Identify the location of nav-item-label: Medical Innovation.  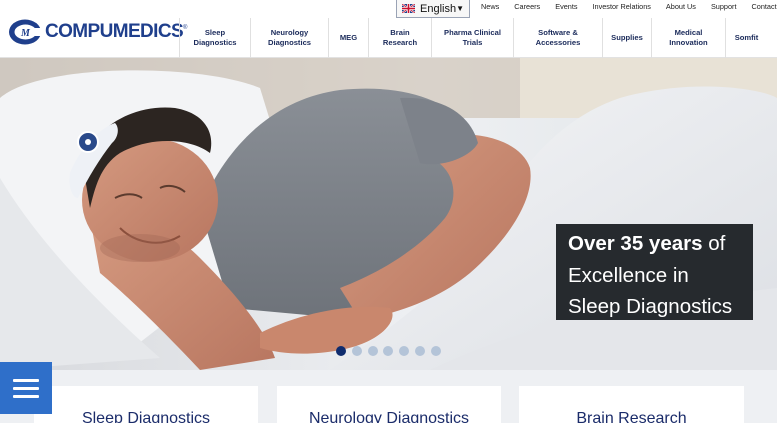
(688, 38).